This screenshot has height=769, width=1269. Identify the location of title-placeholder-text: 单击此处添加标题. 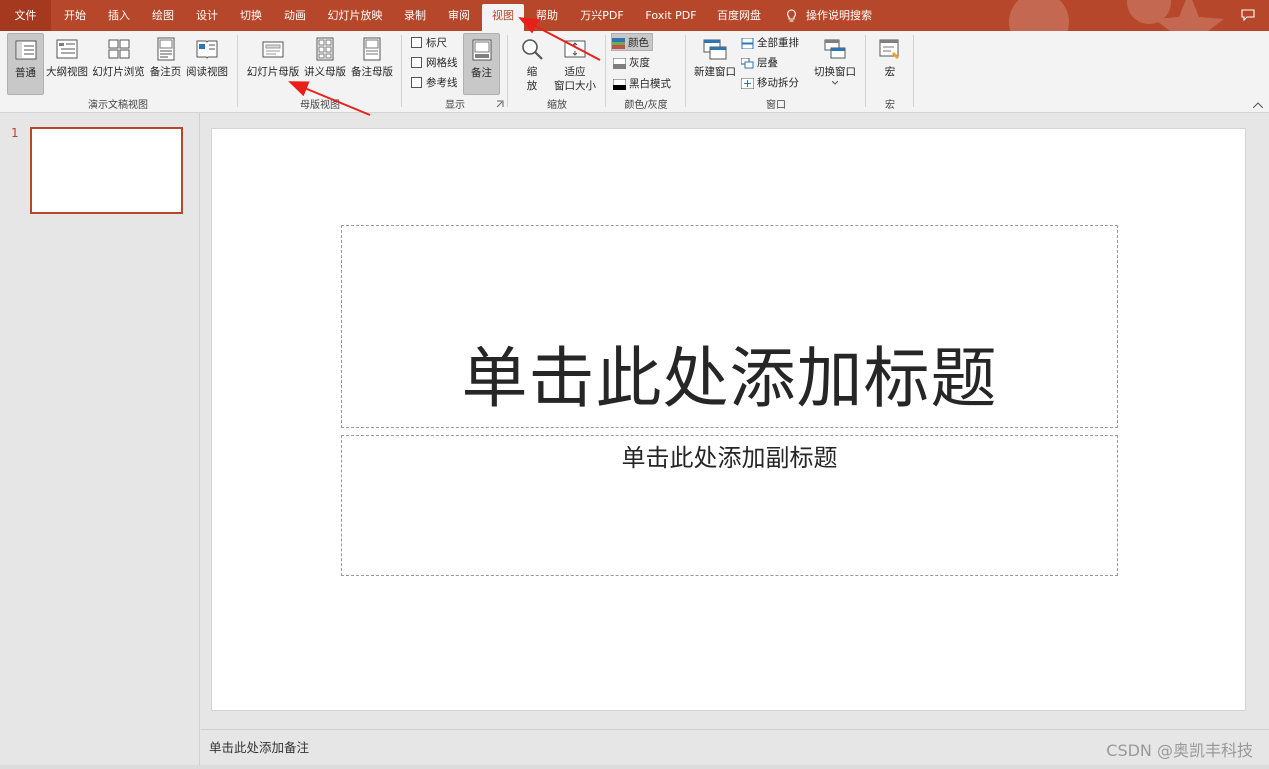
(729, 378).